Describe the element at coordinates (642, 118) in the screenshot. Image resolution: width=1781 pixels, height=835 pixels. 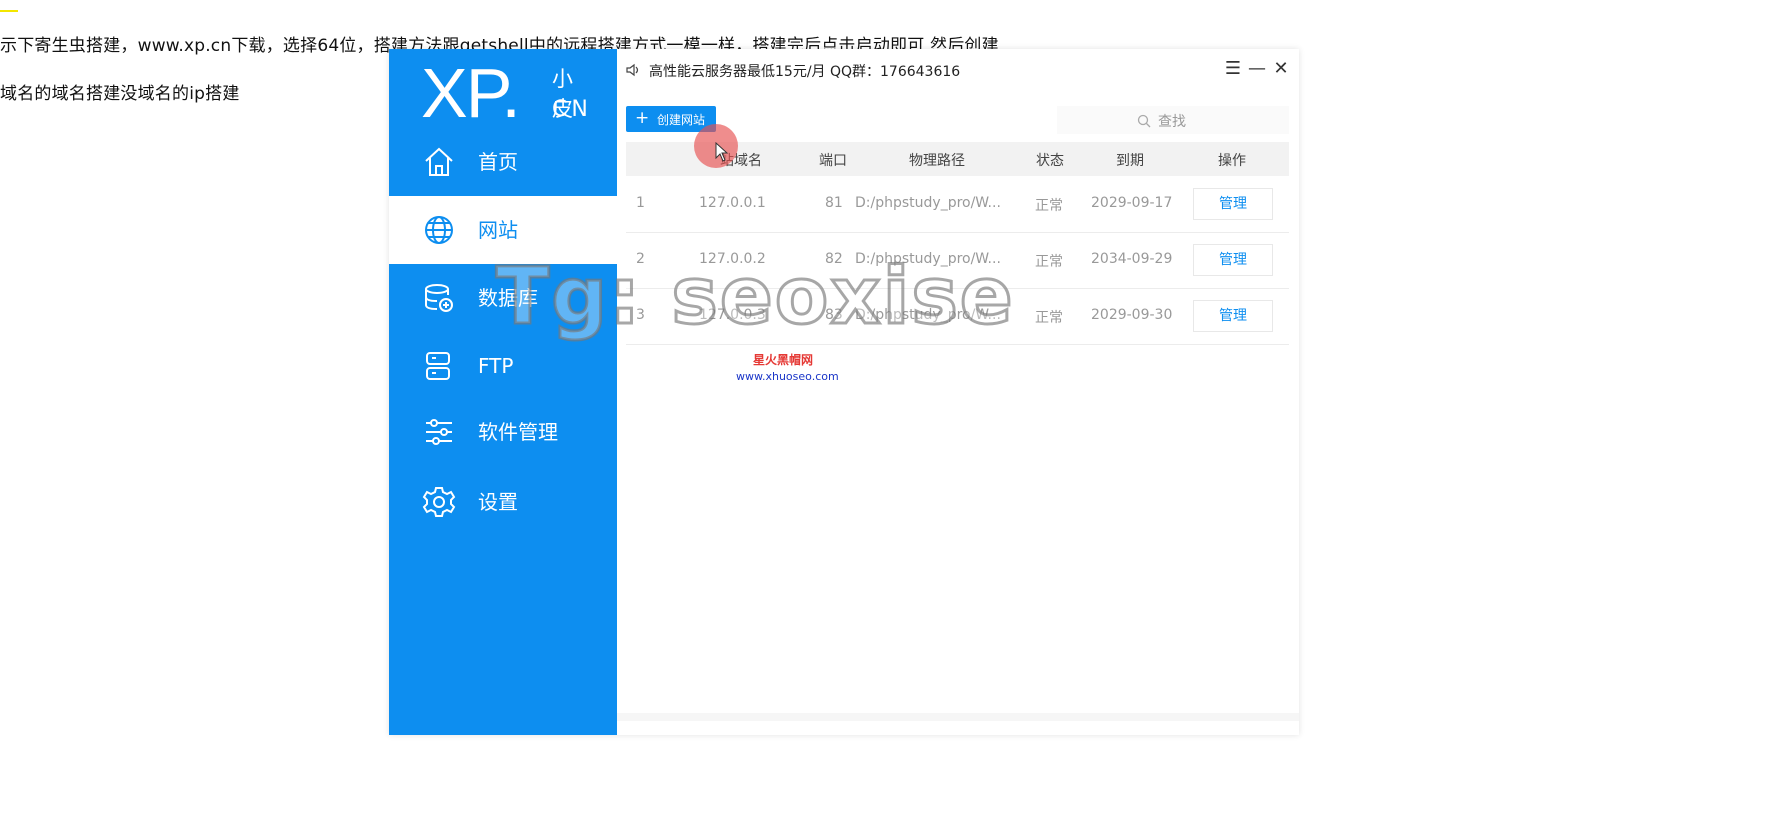
I see `plus-icon: +` at that location.